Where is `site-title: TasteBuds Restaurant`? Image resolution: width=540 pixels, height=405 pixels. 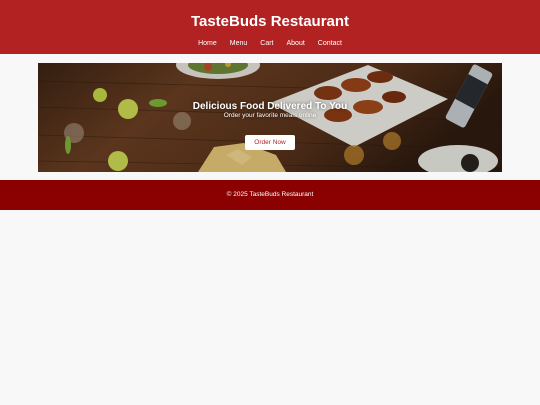 site-title: TasteBuds Restaurant is located at coordinates (270, 21).